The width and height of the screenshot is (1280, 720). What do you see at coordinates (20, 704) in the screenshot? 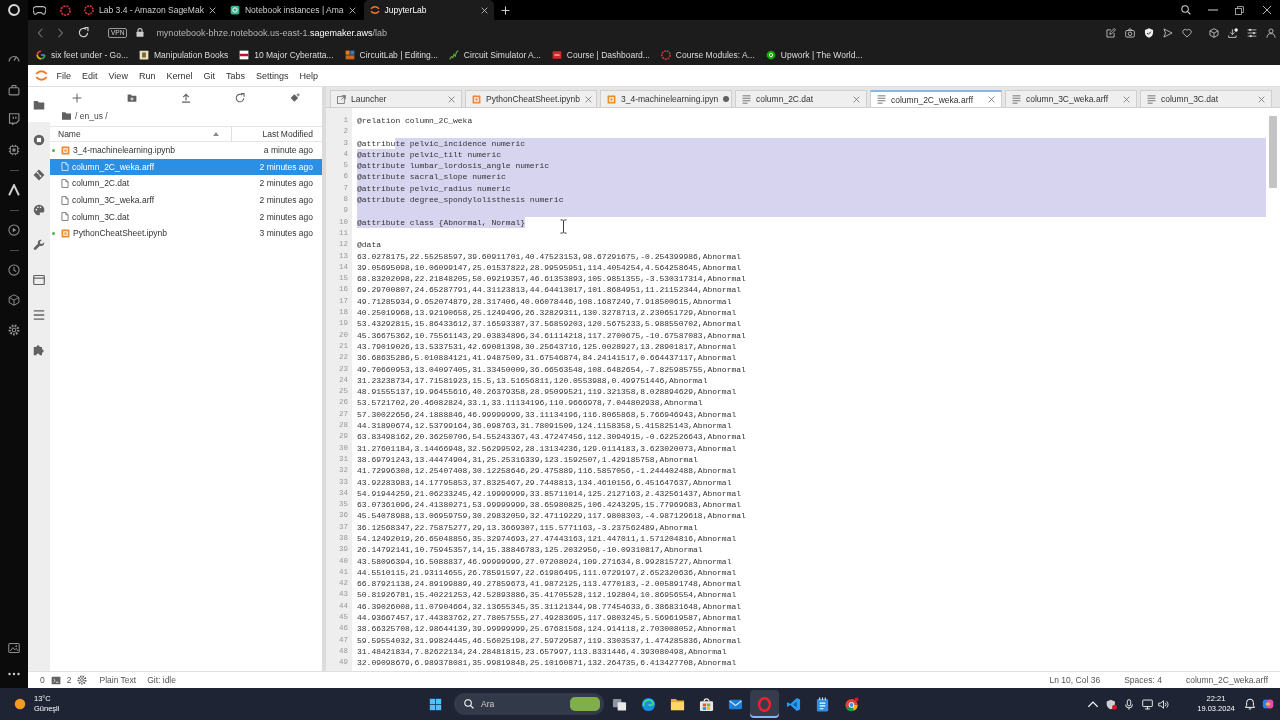
I see `sun-icon` at bounding box center [20, 704].